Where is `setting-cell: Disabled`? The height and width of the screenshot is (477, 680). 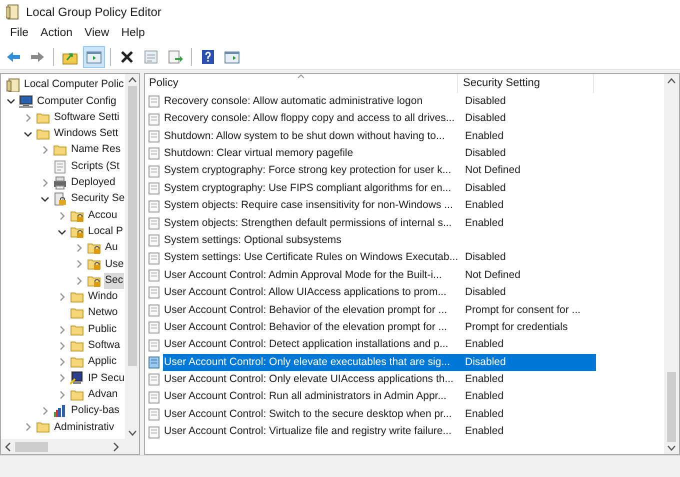
setting-cell: Disabled is located at coordinates (528, 363).